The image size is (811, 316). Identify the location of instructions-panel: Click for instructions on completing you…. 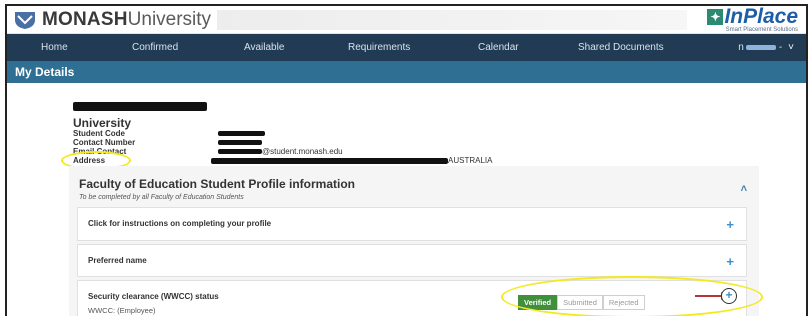
(412, 224).